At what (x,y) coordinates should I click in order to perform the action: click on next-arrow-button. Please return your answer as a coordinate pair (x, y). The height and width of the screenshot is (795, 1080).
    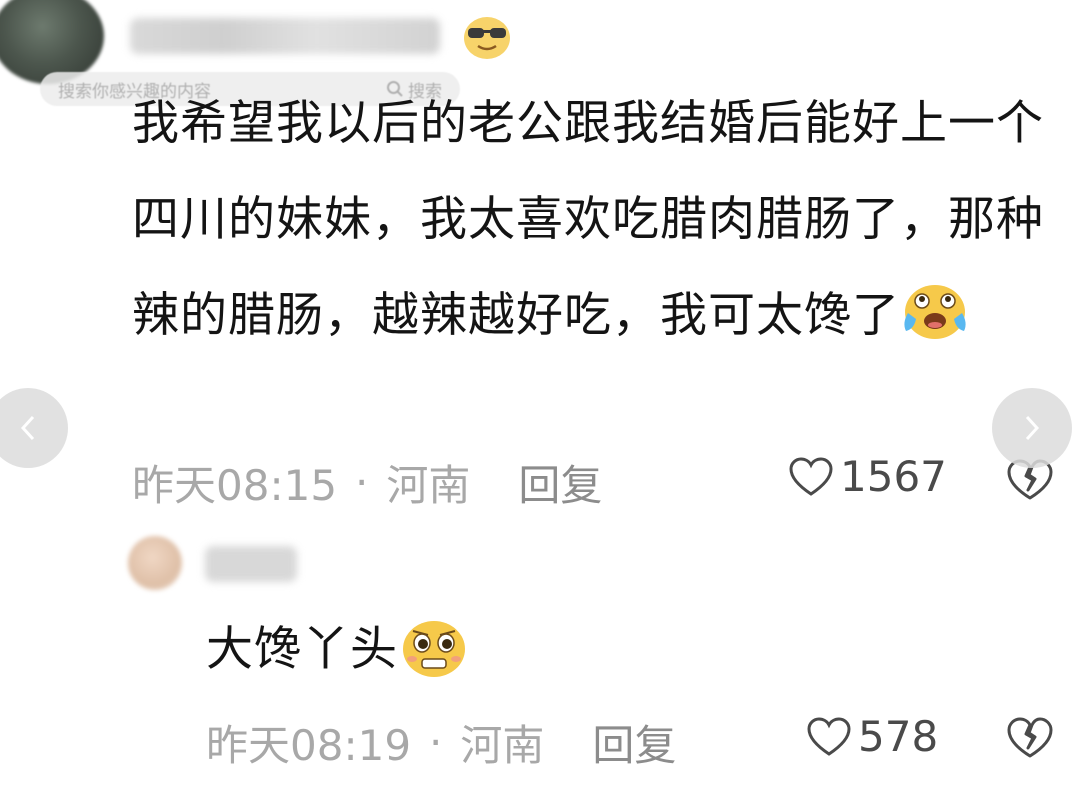
    Looking at the image, I should click on (1032, 428).